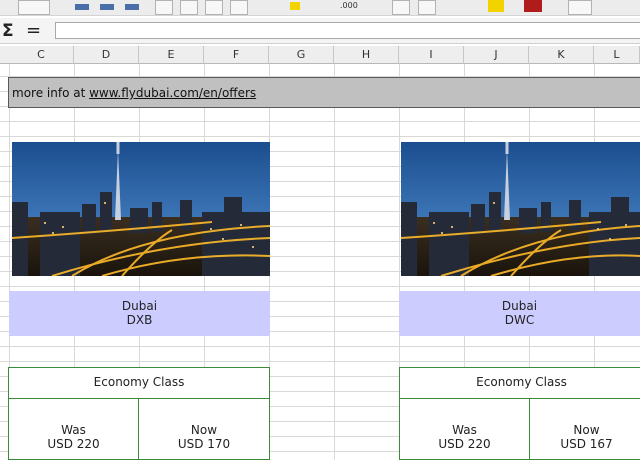 This screenshot has width=640, height=460. What do you see at coordinates (347, 30) in the screenshot?
I see `formula-input` at bounding box center [347, 30].